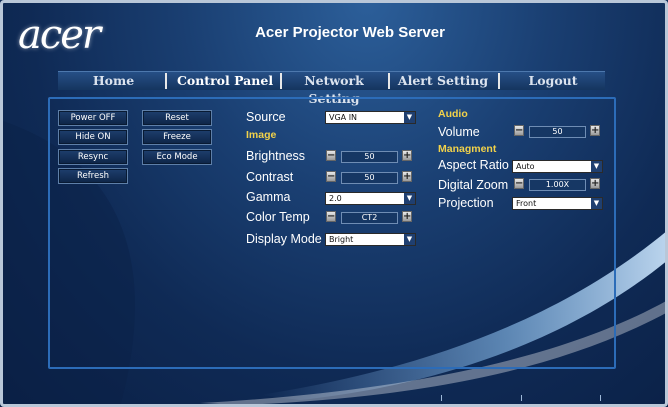 Image resolution: width=668 pixels, height=407 pixels. Describe the element at coordinates (525, 166) in the screenshot. I see `aspect-ratio-value: Auto` at that location.